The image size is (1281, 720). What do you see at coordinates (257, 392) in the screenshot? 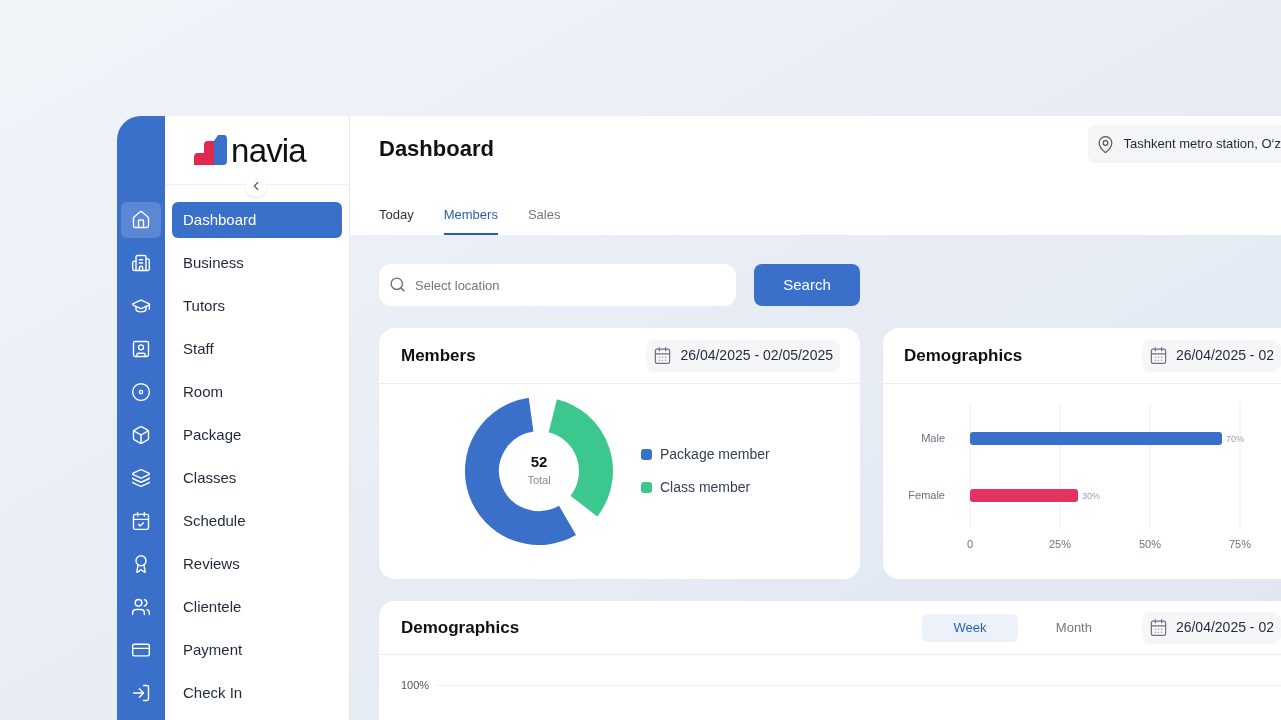
I see `nav-item: Room` at bounding box center [257, 392].